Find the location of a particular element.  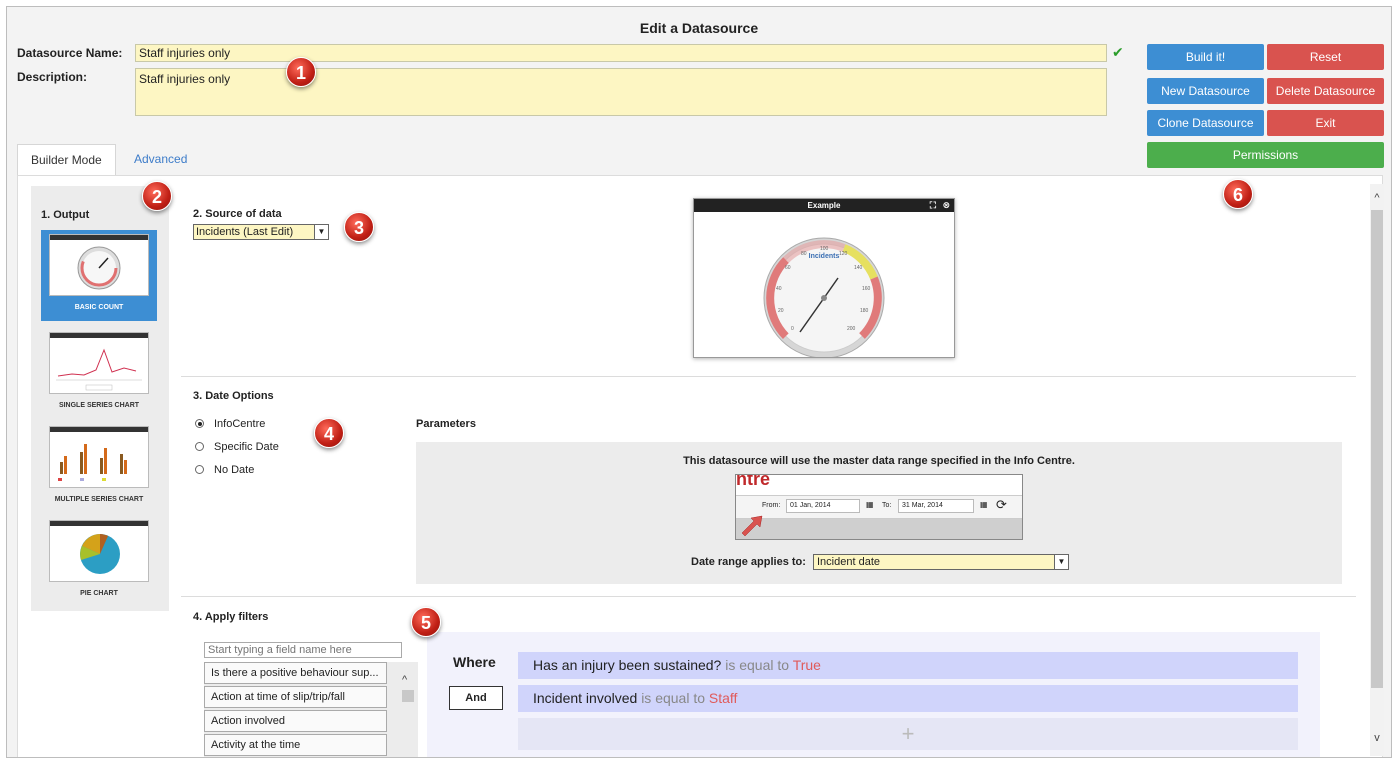

preview-title: Example is located at coordinates (824, 205).